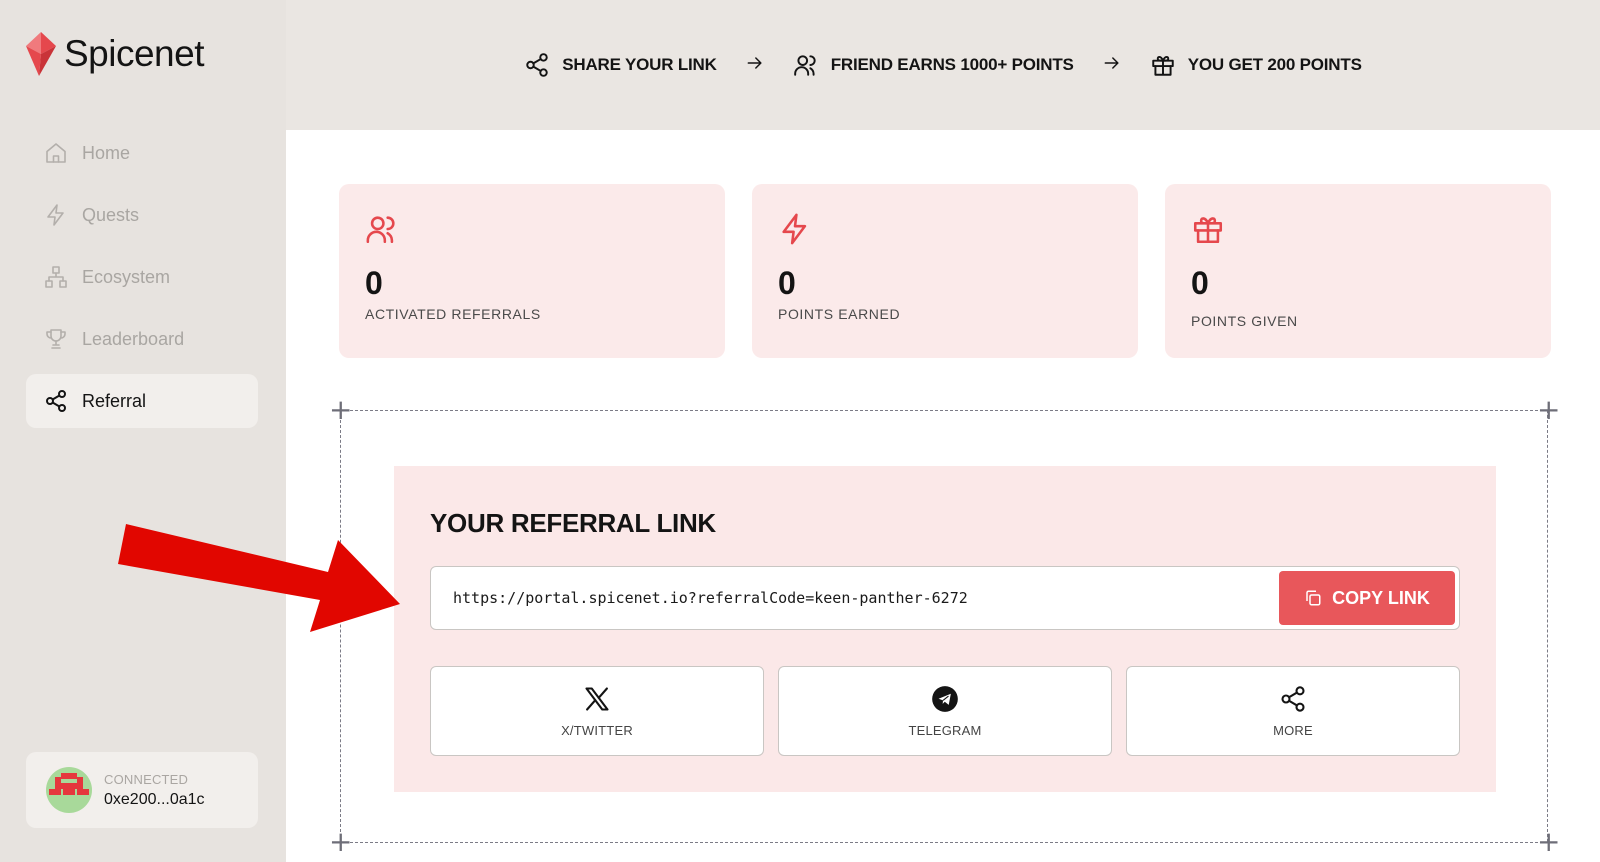 The height and width of the screenshot is (862, 1600). I want to click on step-friend-earns: FRIEND EARNS 1000+ POINTS, so click(933, 65).